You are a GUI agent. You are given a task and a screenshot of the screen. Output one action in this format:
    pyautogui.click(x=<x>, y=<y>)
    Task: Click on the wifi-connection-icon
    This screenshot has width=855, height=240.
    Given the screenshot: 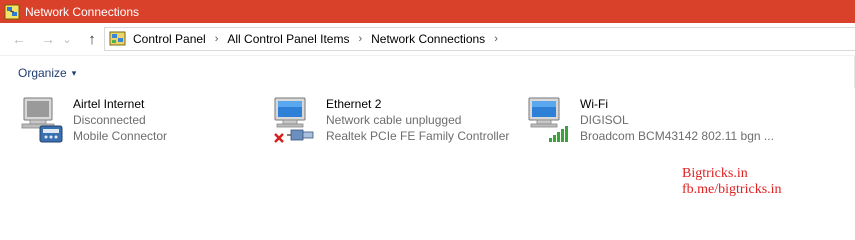 What is the action you would take?
    pyautogui.click(x=549, y=120)
    